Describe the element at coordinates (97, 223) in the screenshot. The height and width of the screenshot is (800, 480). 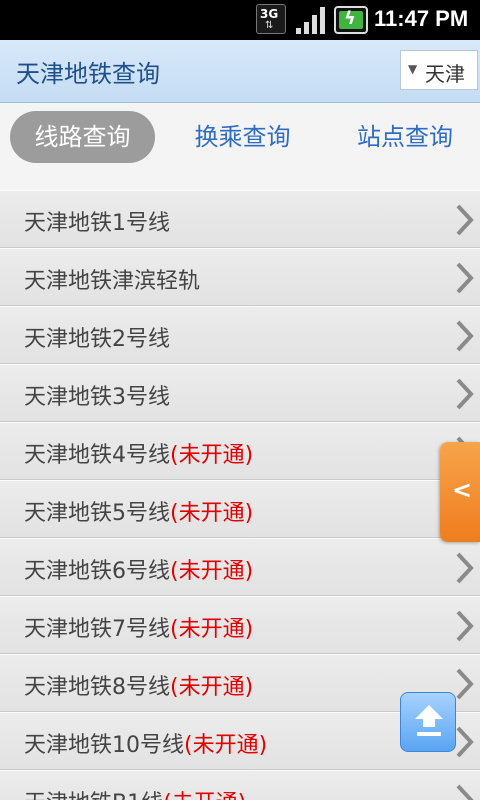
I see `line-name: 天津地铁1号线` at that location.